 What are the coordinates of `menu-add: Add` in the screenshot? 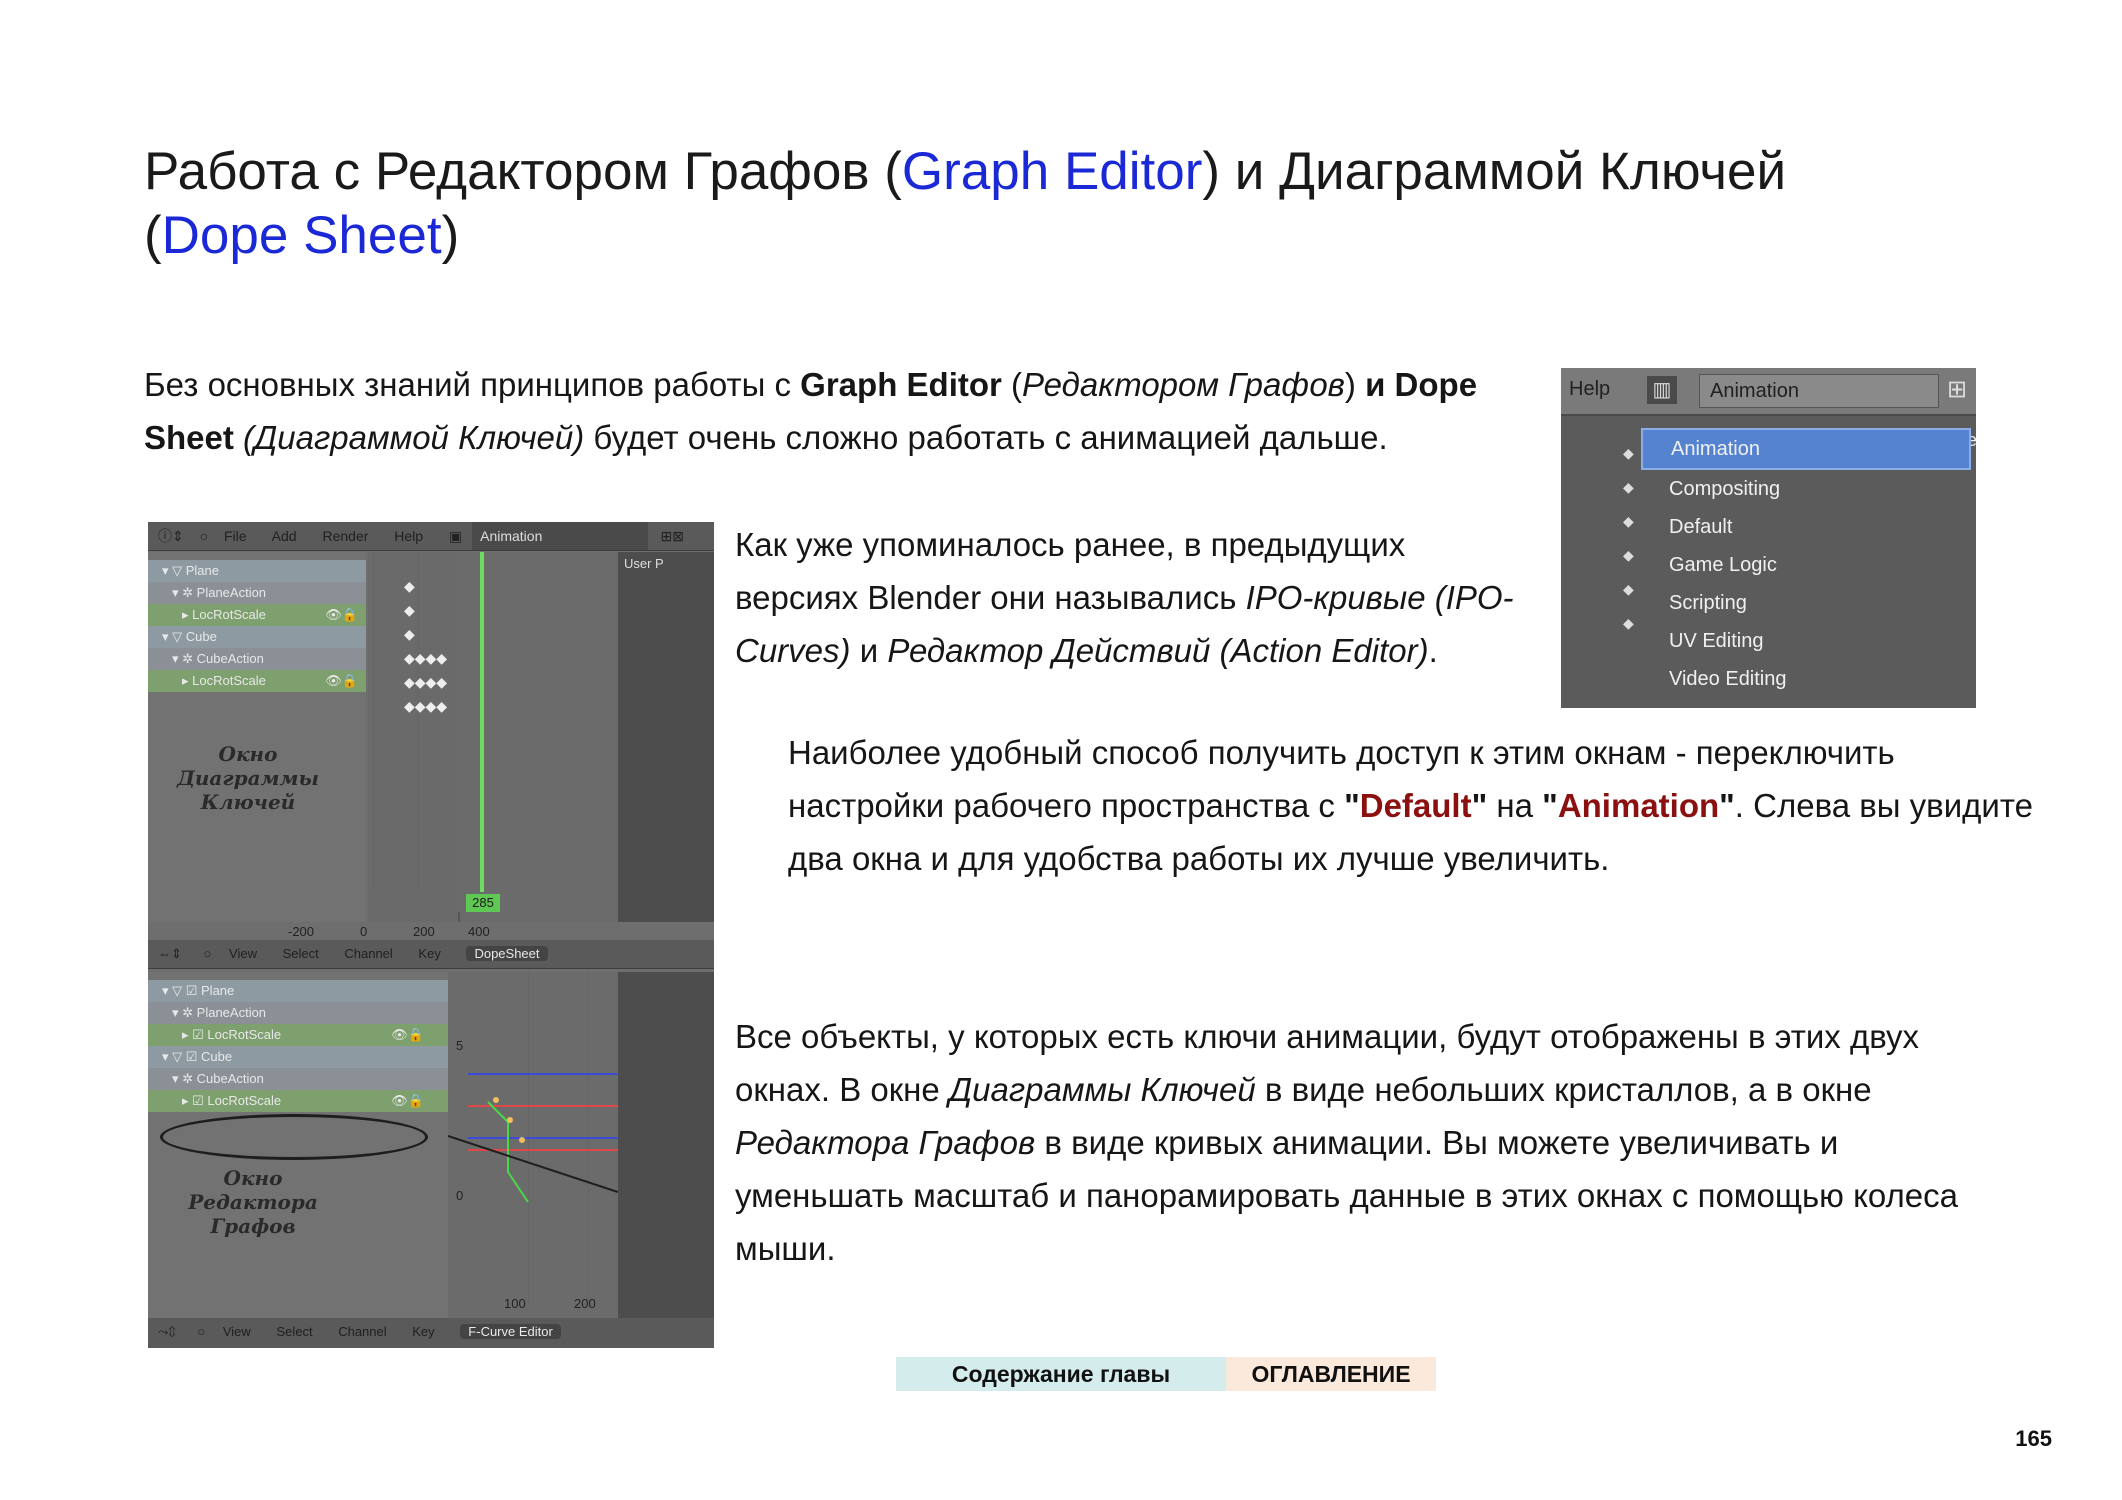 It's located at (284, 536).